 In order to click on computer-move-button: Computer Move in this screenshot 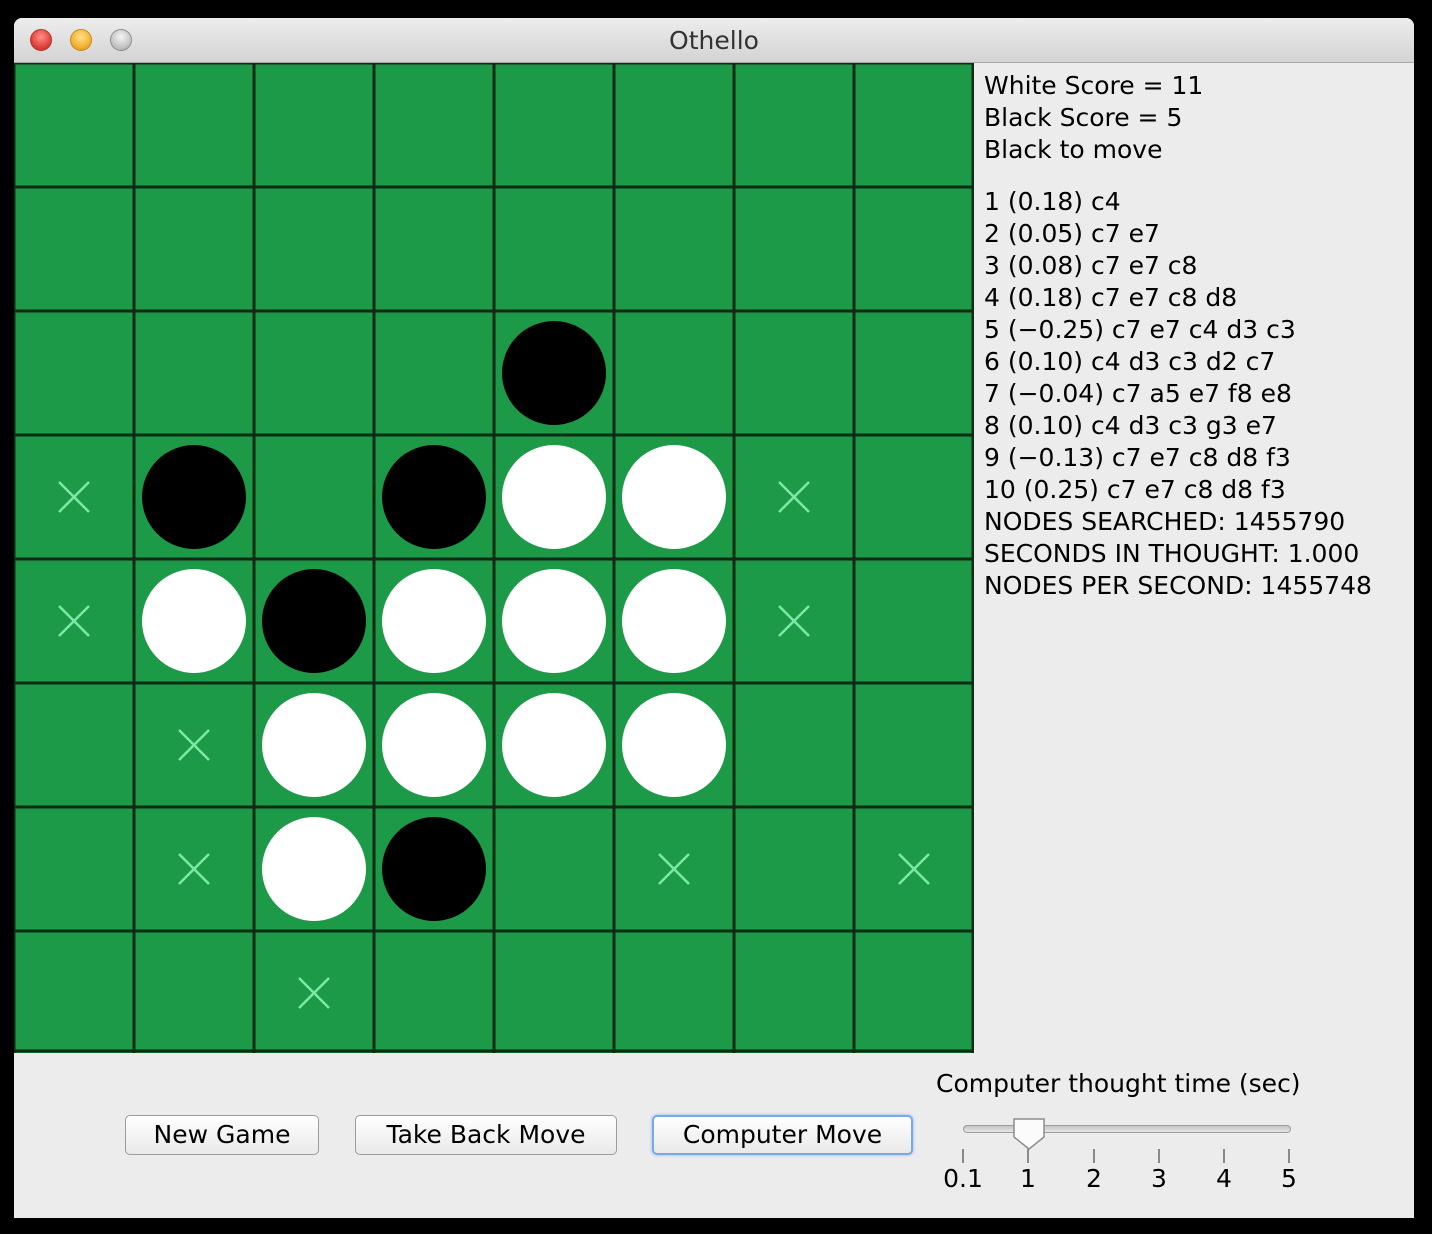, I will do `click(782, 1135)`.